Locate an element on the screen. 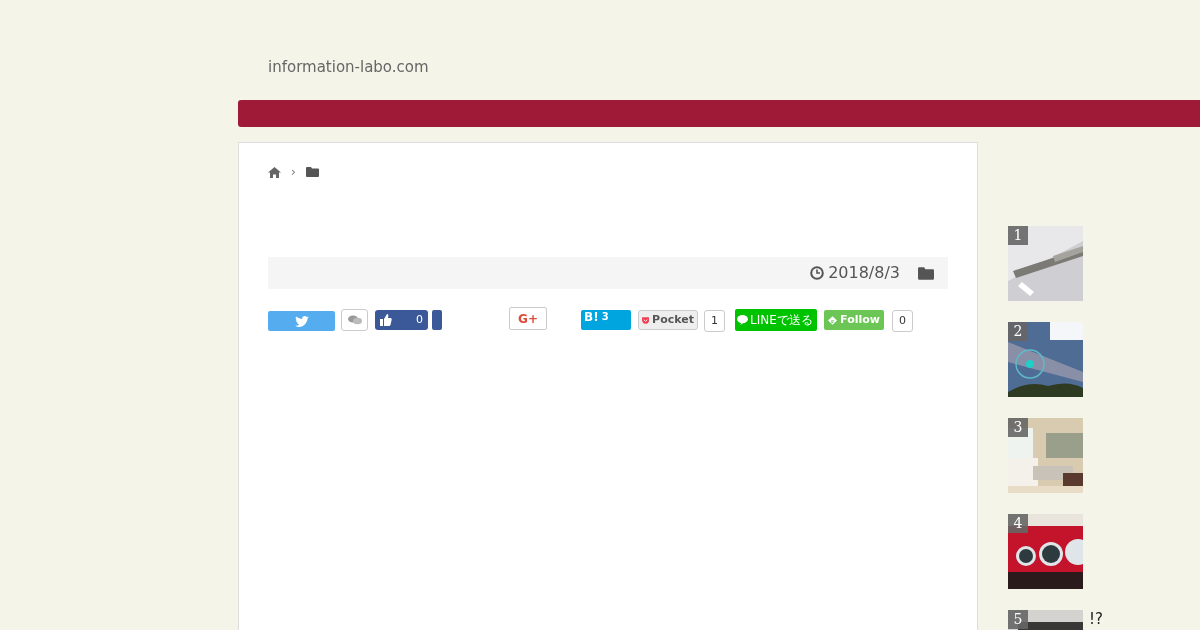  site-title: information-labo.com is located at coordinates (348, 67).